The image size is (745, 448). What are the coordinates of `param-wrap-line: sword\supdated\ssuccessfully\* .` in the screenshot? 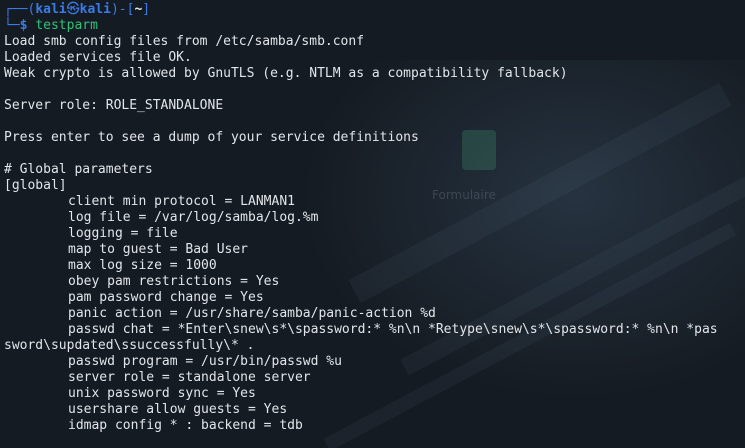 It's located at (129, 345).